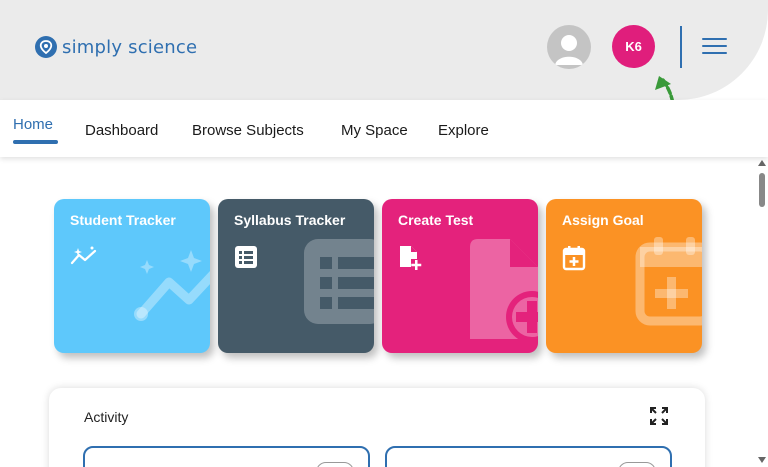  Describe the element at coordinates (248, 130) in the screenshot. I see `nav-browse-subjects: Browse Subjects` at that location.